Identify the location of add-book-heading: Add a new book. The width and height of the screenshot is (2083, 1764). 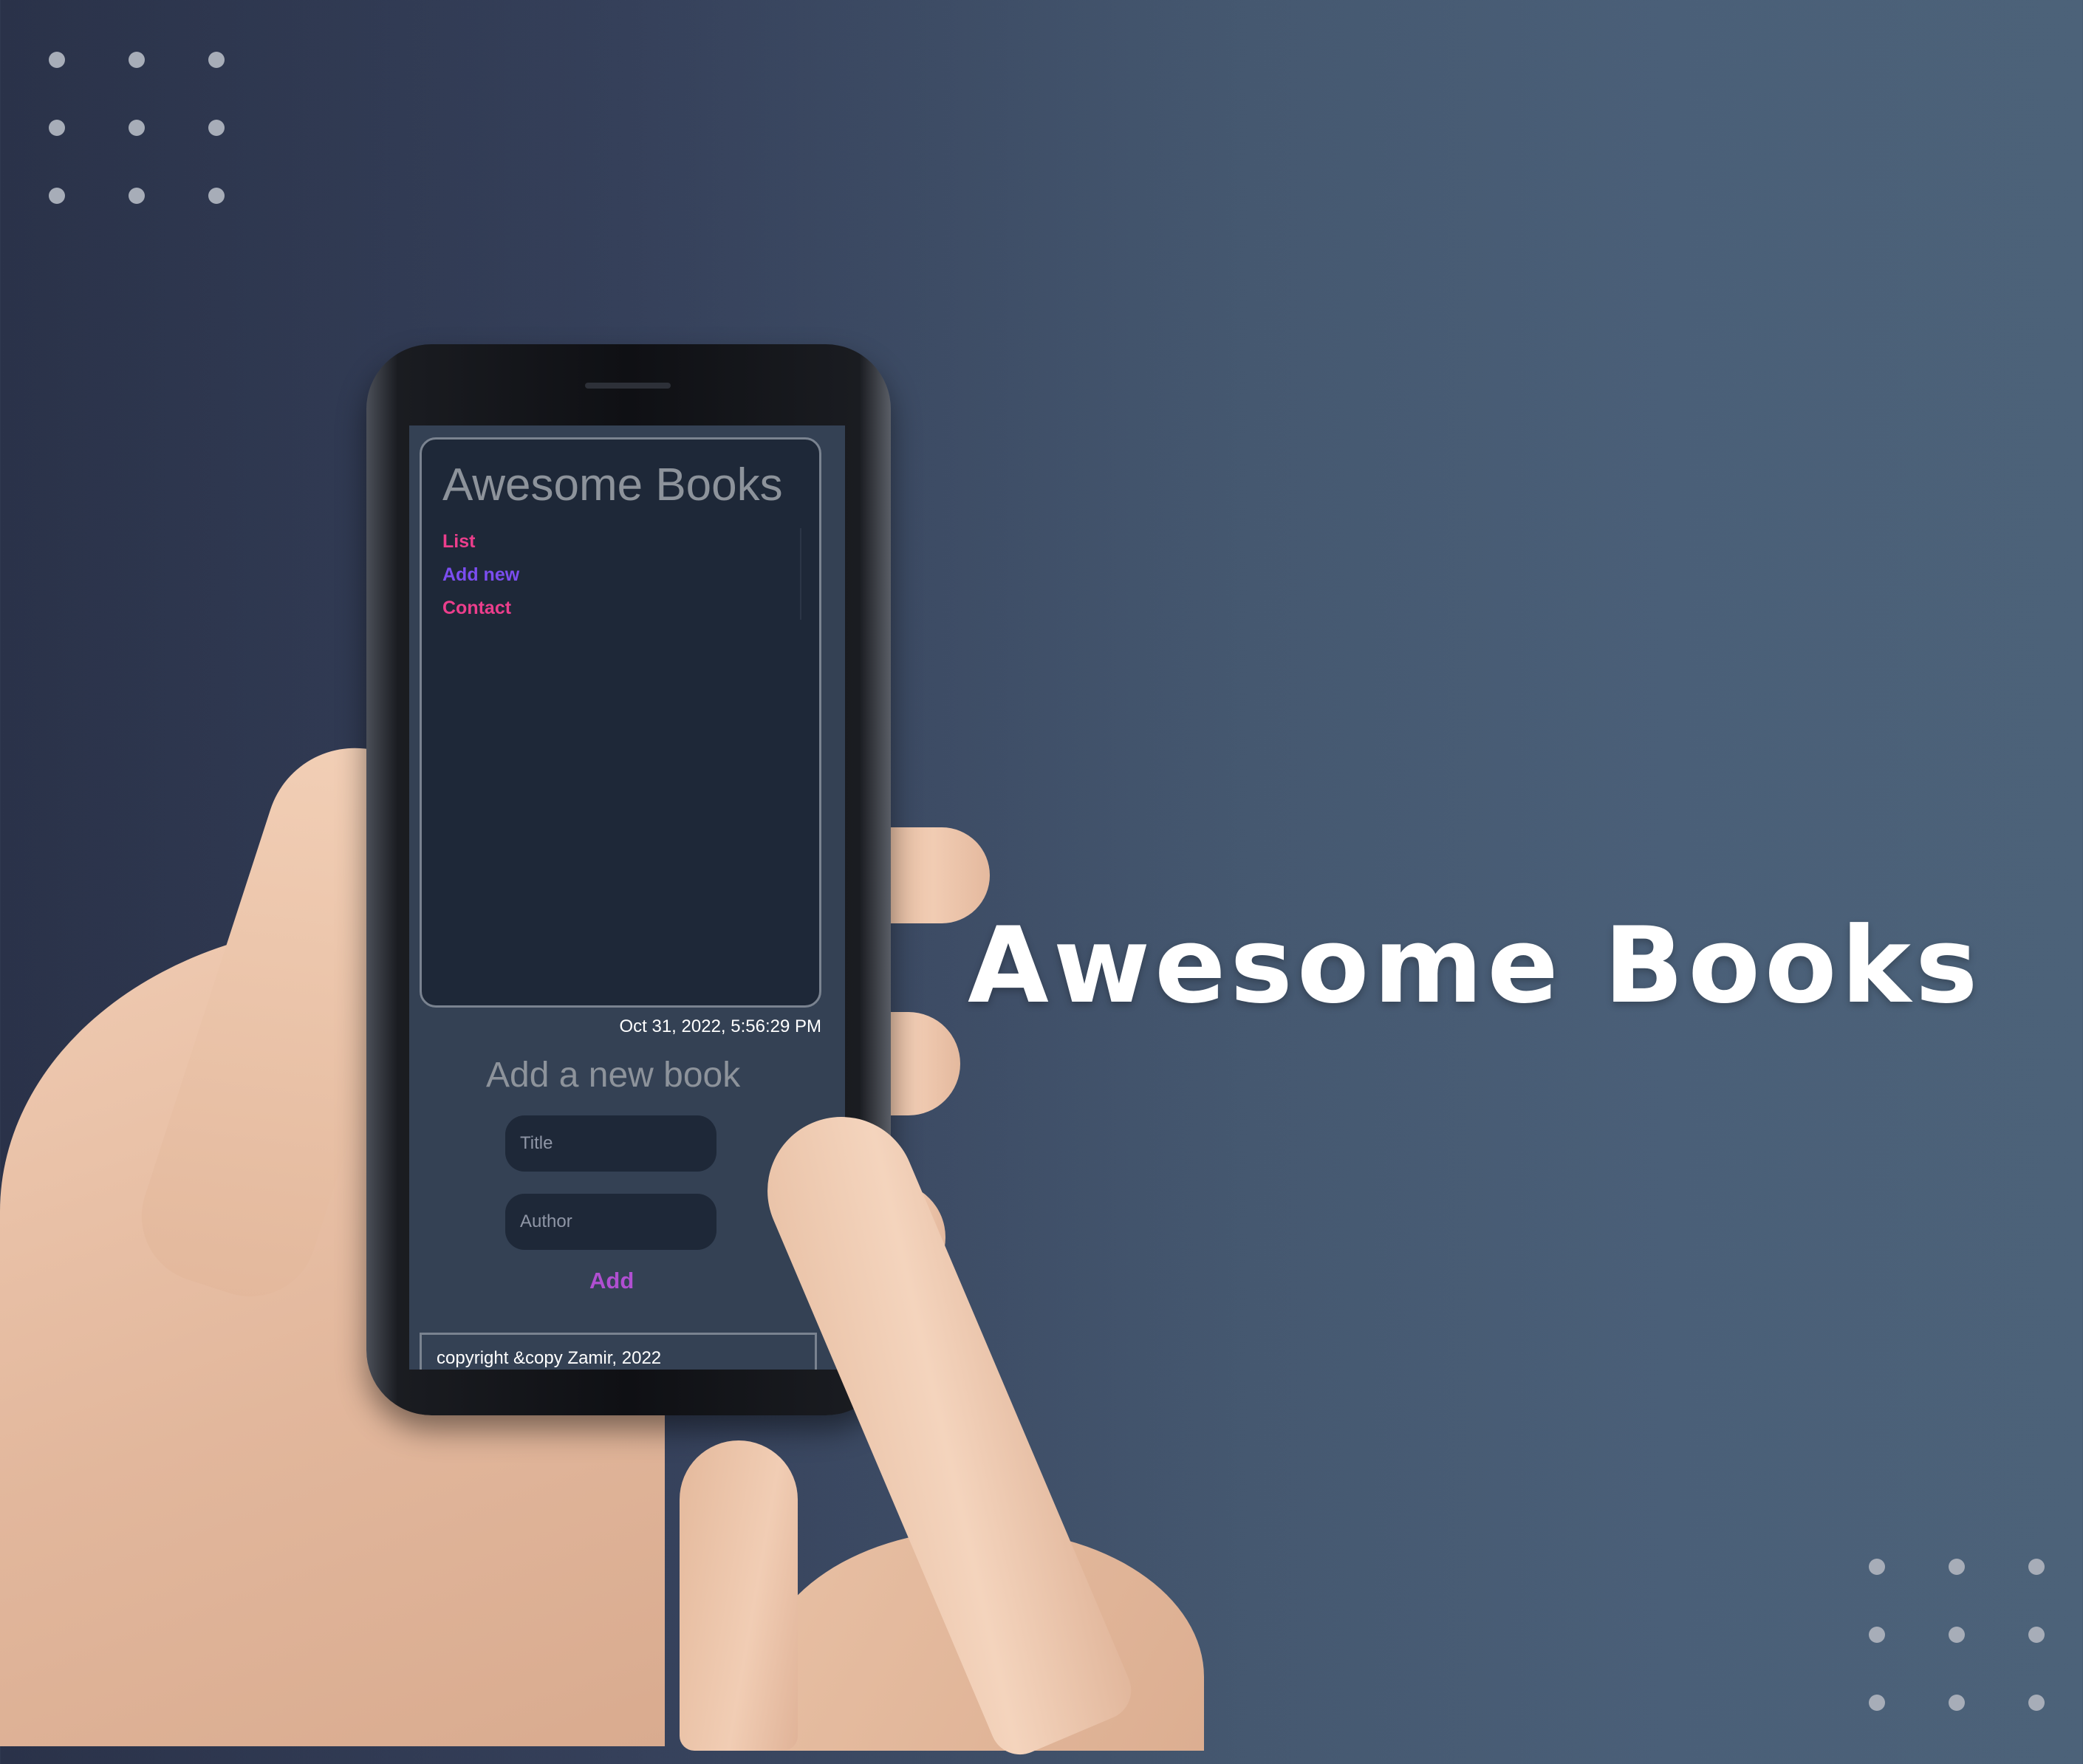
(613, 1075).